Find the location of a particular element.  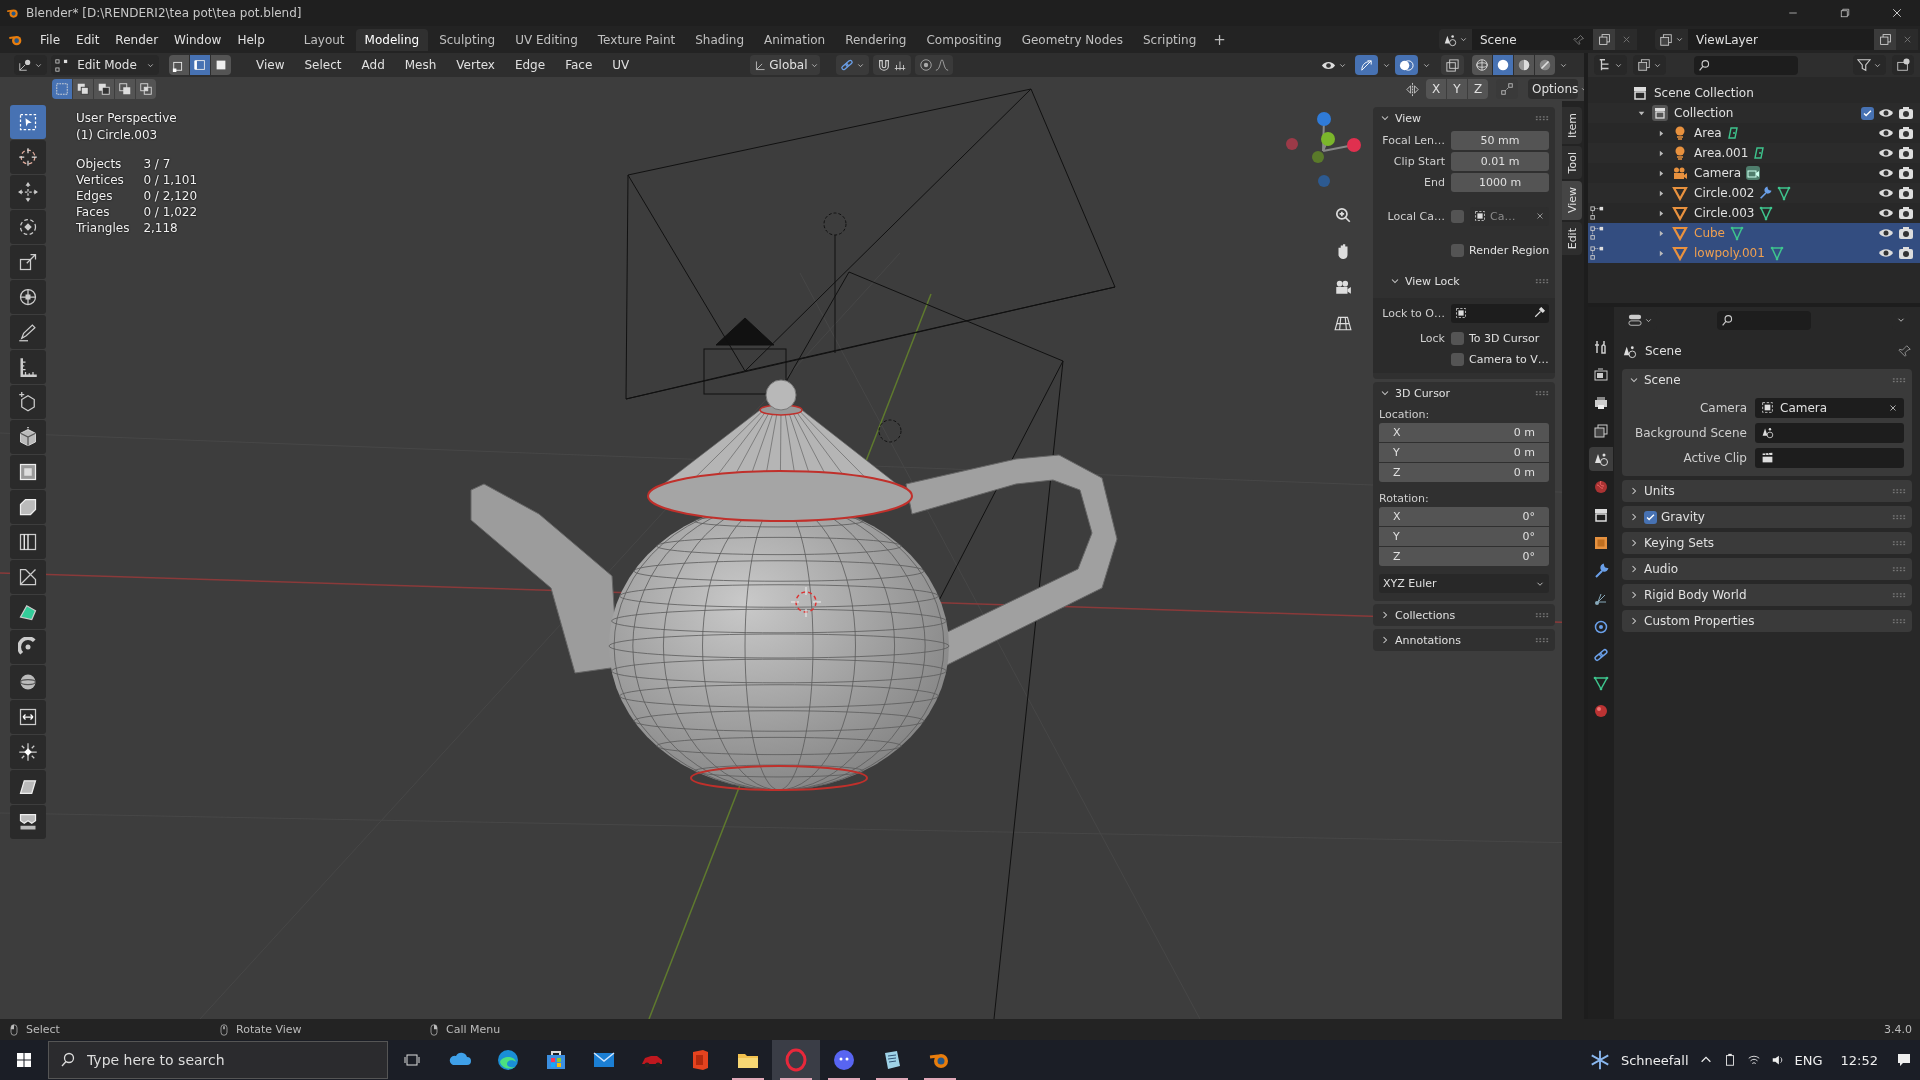

status-hint: Call Menu is located at coordinates (473, 1029).